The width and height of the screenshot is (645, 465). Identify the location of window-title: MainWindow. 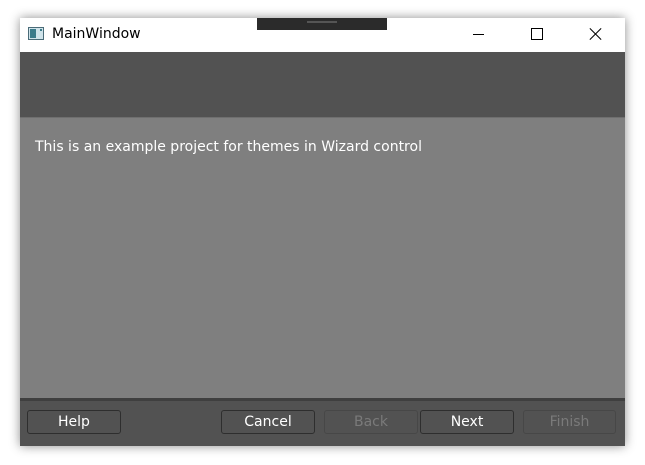
(96, 34).